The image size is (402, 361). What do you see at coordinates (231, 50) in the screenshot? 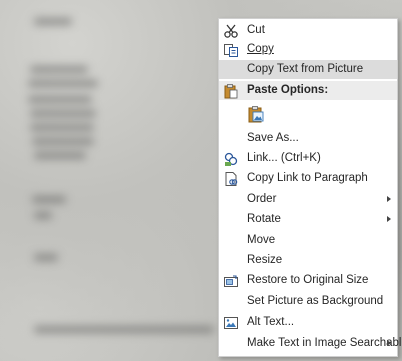
I see `copy-icon` at bounding box center [231, 50].